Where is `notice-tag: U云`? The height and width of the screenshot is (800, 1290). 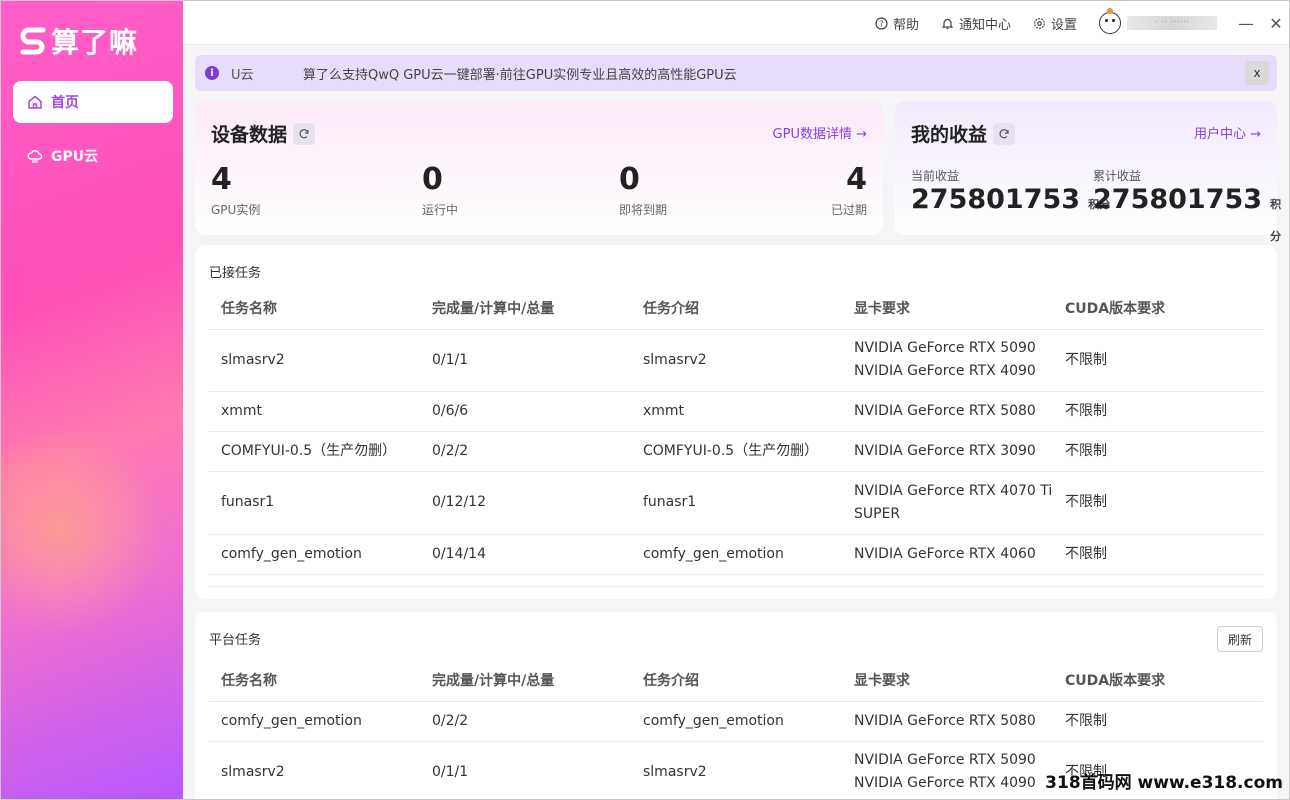 notice-tag: U云 is located at coordinates (242, 75).